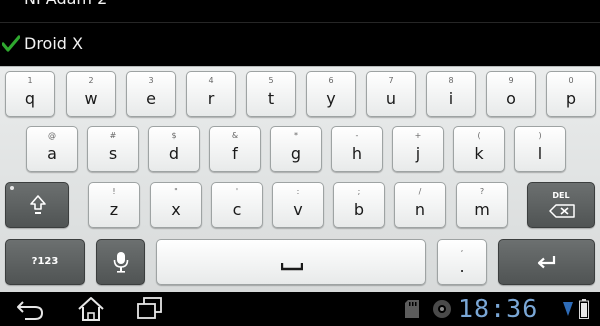  What do you see at coordinates (357, 135) in the screenshot?
I see `key-alt-label: -` at bounding box center [357, 135].